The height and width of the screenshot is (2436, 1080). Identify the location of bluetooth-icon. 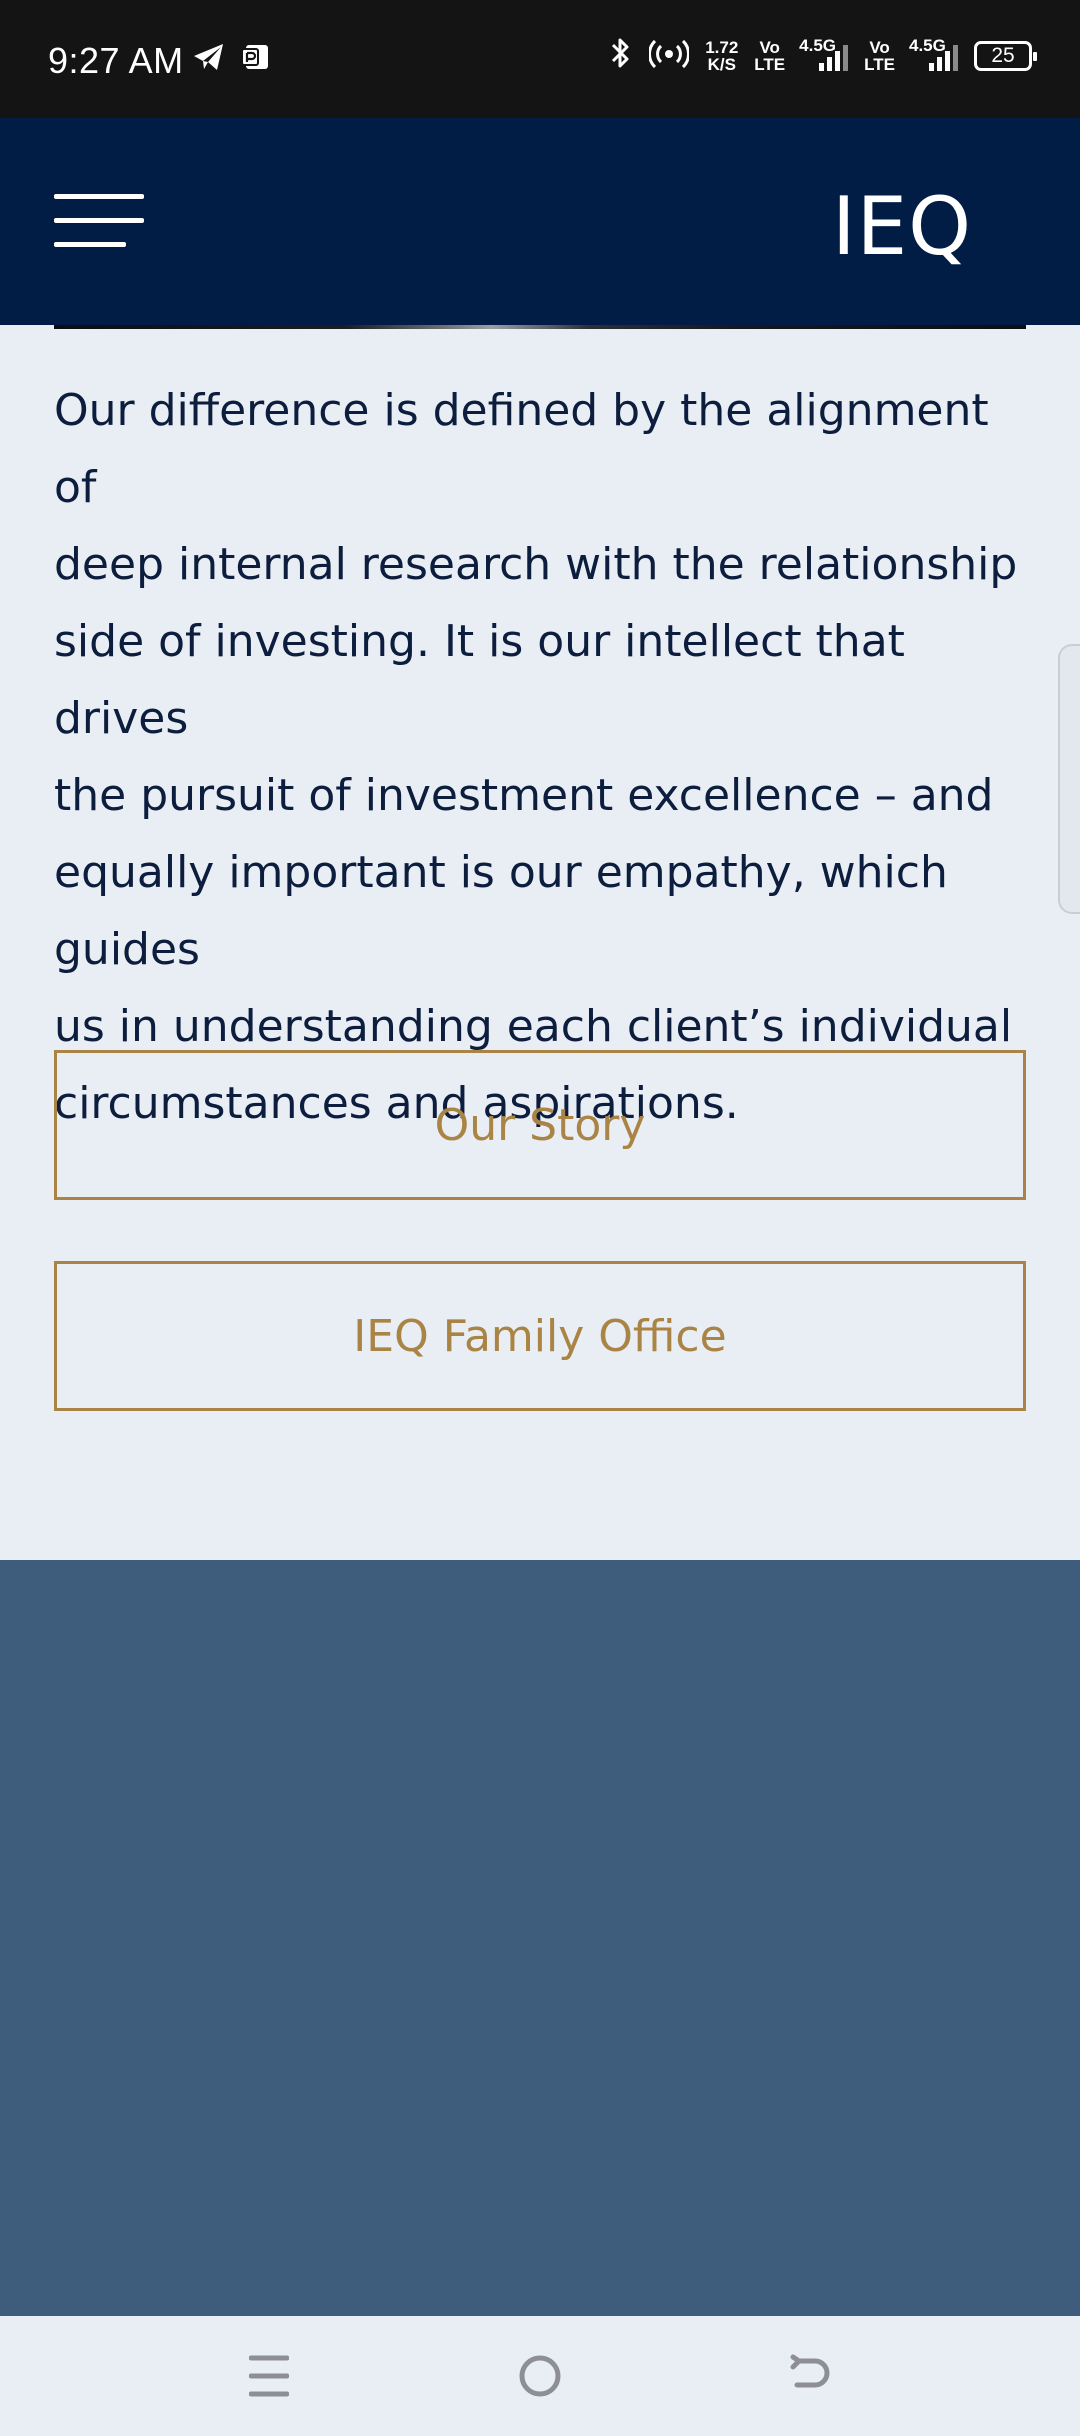
(621, 55).